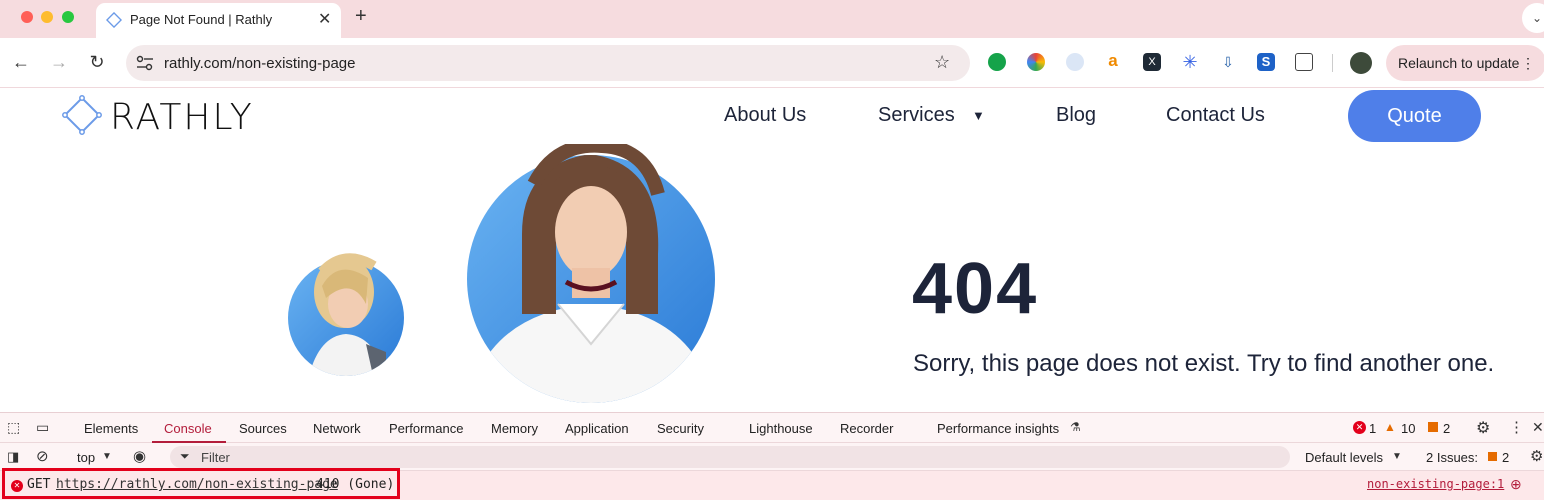  What do you see at coordinates (1446, 428) in the screenshot?
I see `issues-count: 2` at bounding box center [1446, 428].